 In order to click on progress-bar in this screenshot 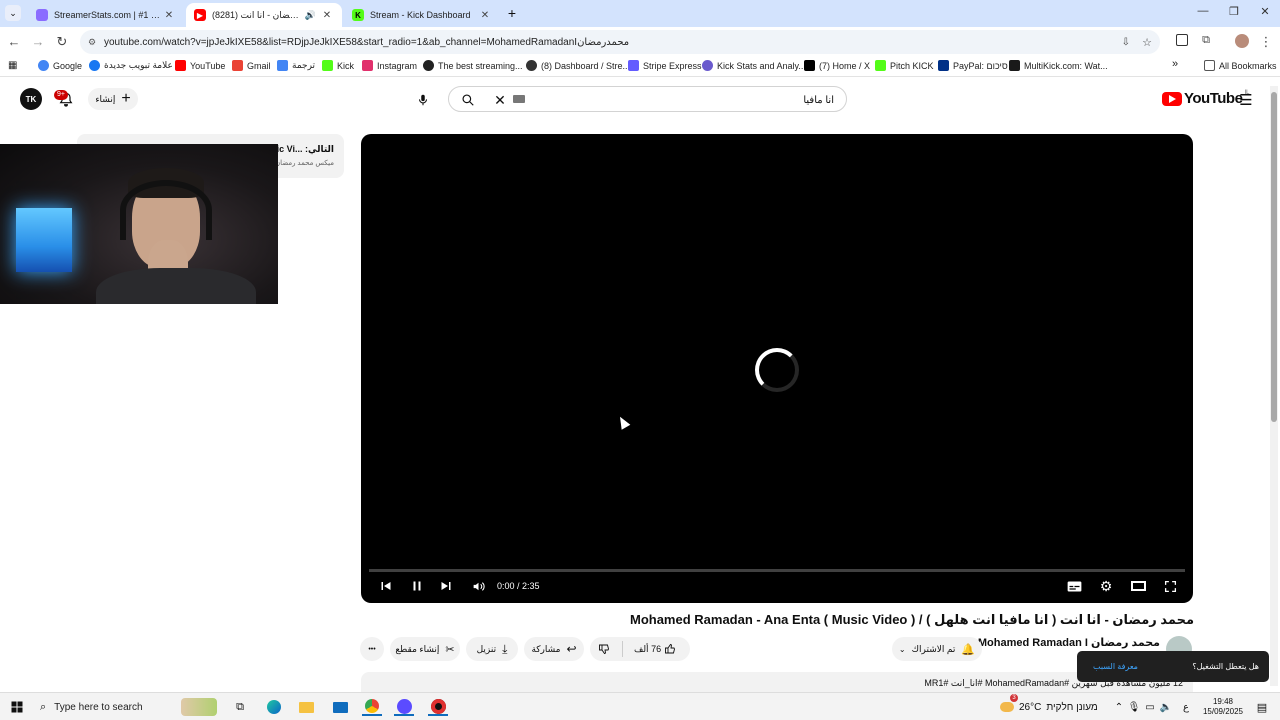, I will do `click(777, 570)`.